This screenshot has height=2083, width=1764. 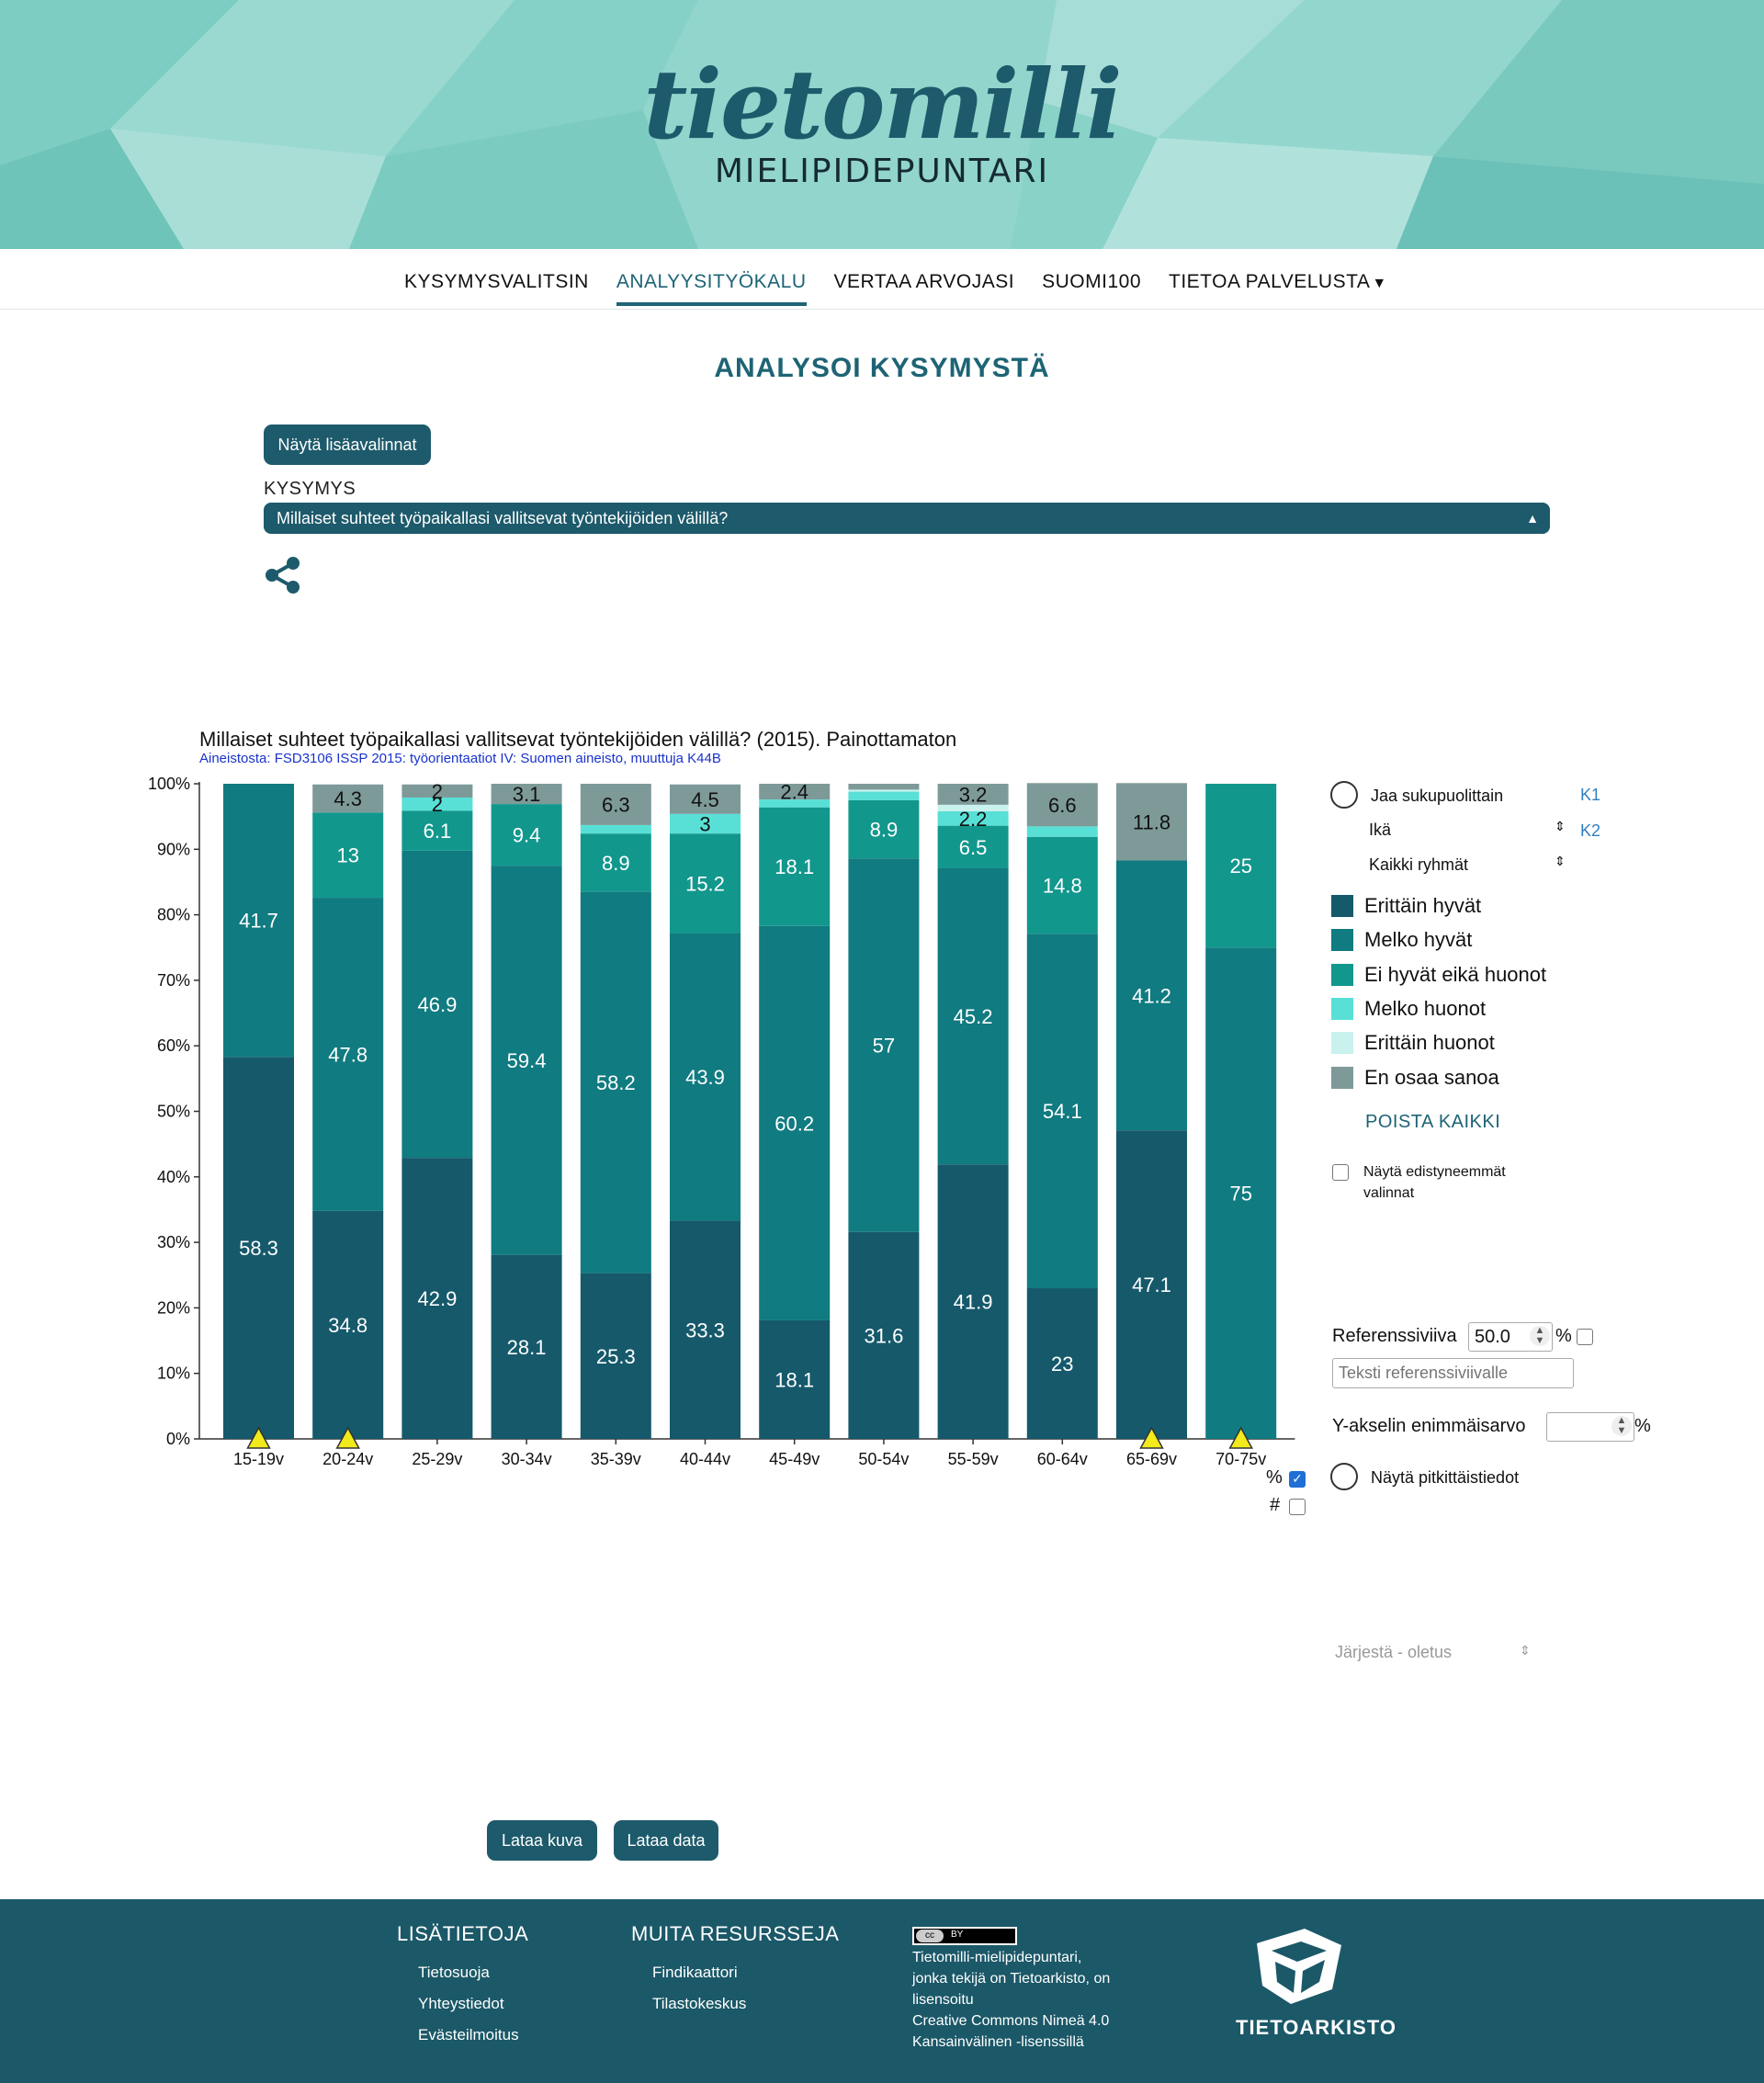 I want to click on remove-all-button: POISTA KAIKKI, so click(x=1432, y=1123).